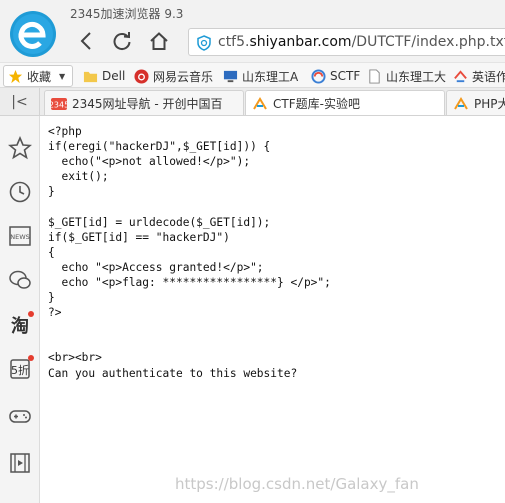 The image size is (505, 503). I want to click on bookmark-english: 英语作, so click(479, 76).